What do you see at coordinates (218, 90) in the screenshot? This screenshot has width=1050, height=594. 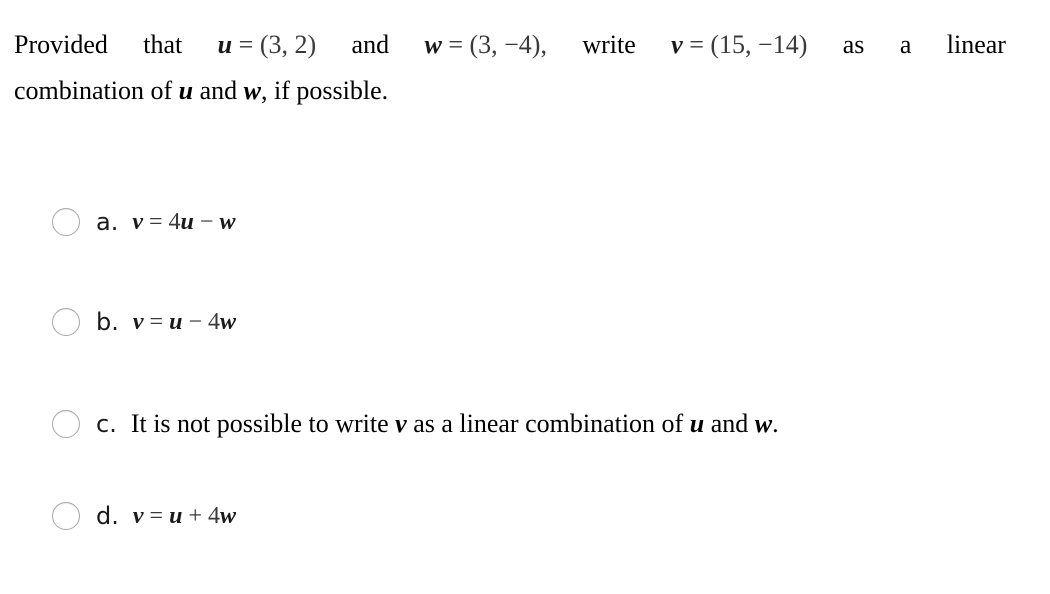 I see `line2-and: and` at bounding box center [218, 90].